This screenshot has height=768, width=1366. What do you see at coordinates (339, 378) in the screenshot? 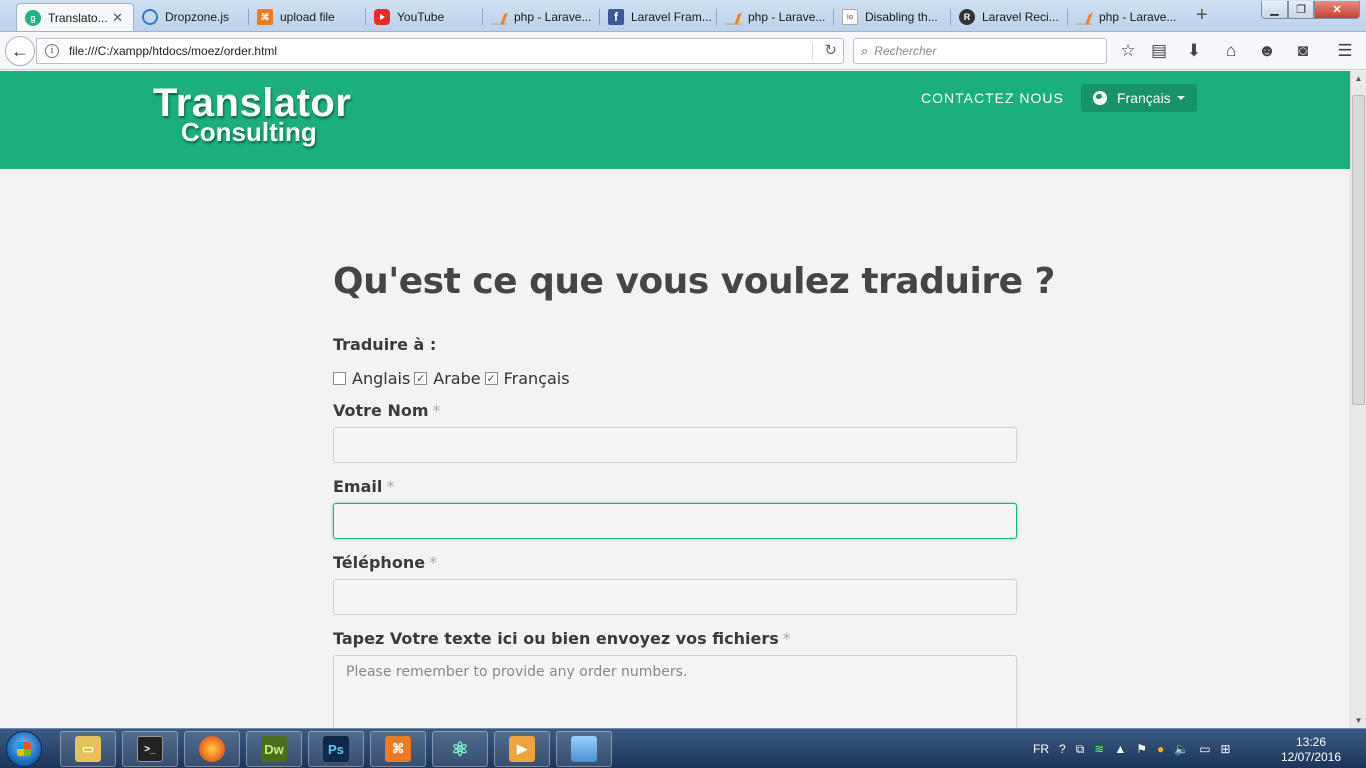
I see `checkbox-anglais` at bounding box center [339, 378].